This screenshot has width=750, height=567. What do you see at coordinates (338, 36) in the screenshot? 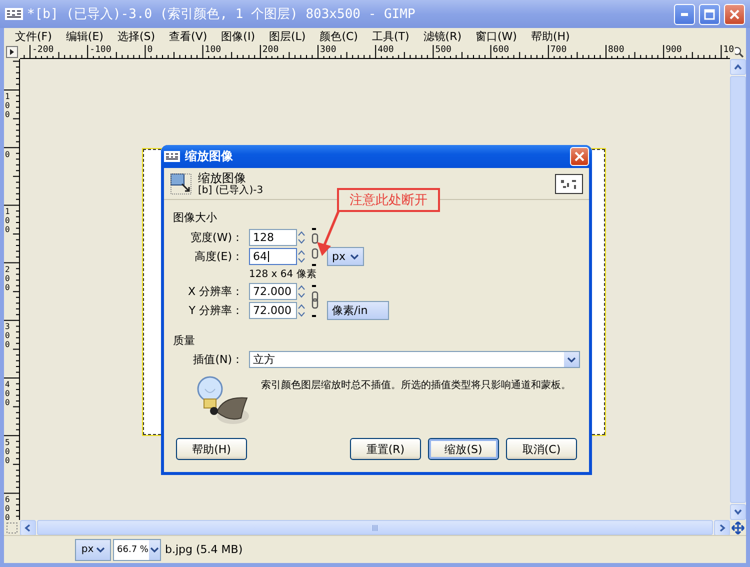
I see `menu-item: 颜色(C)` at bounding box center [338, 36].